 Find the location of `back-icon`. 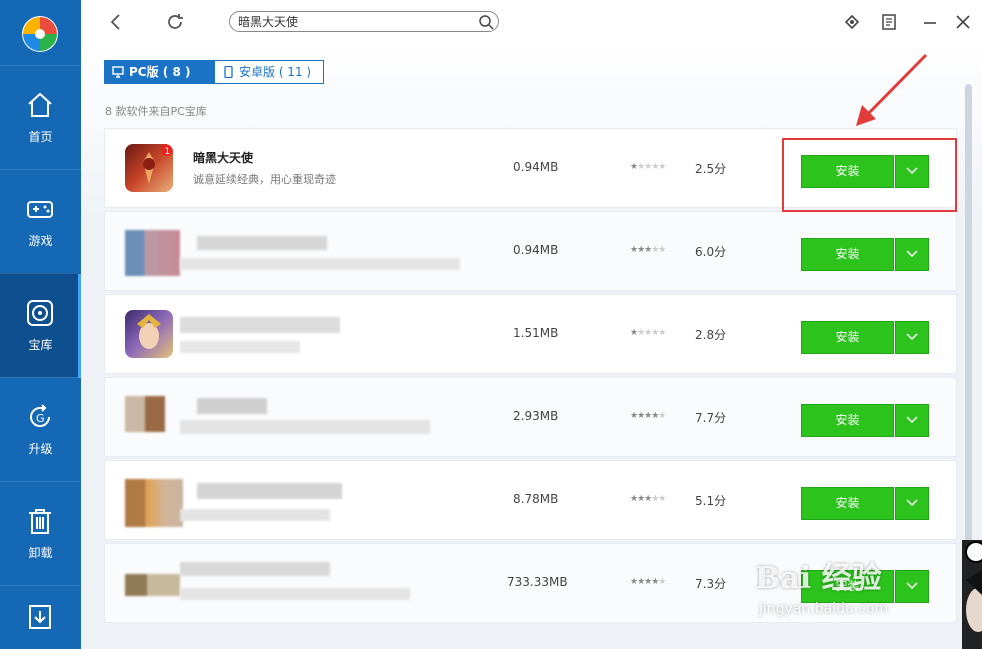

back-icon is located at coordinates (116, 22).